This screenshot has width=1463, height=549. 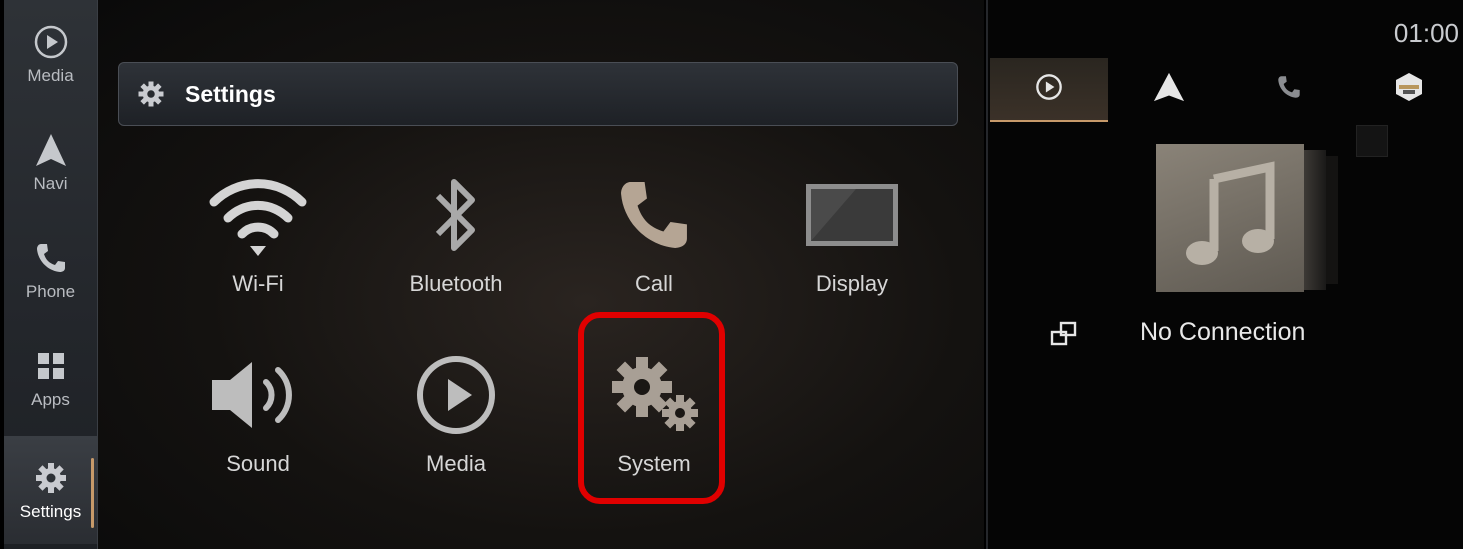 I want to click on tile-call: Call, so click(x=654, y=245).